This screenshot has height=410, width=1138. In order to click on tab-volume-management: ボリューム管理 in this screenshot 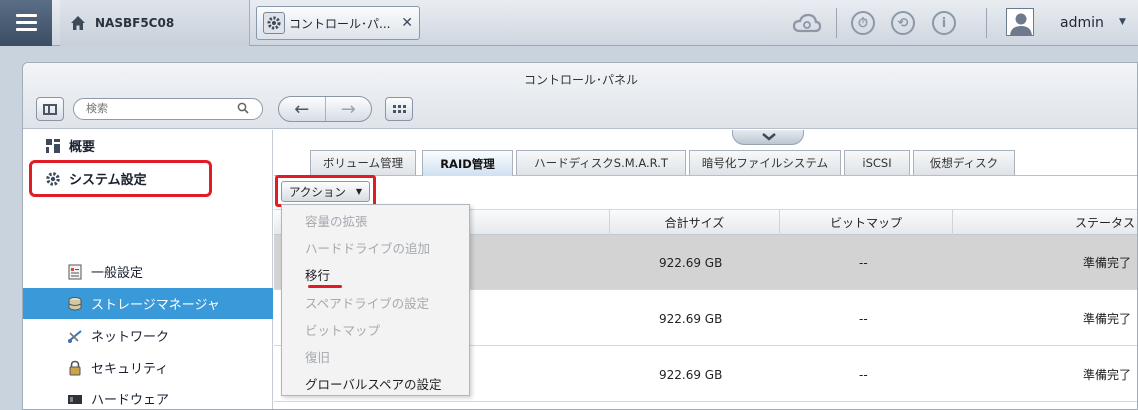, I will do `click(363, 162)`.